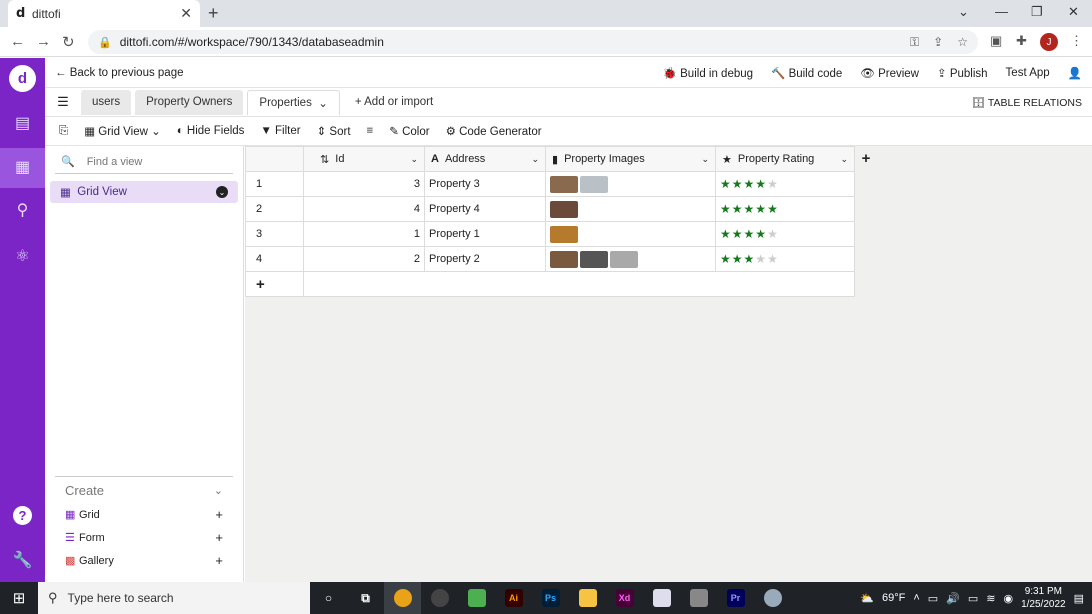  I want to click on tab-property-owners: Property Owners, so click(189, 102).